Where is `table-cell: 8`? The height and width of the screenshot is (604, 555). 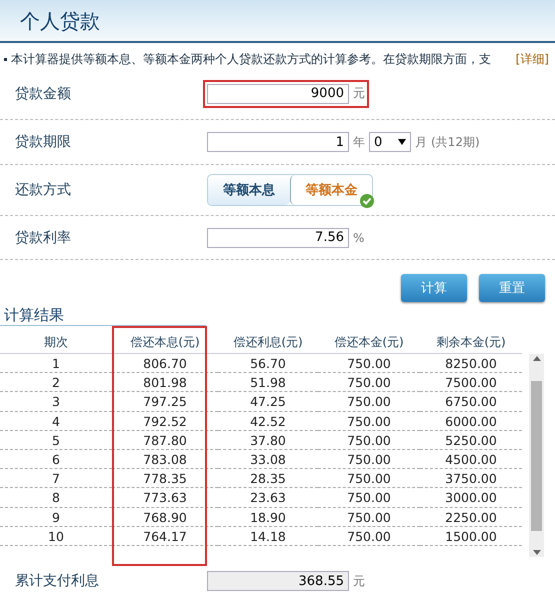 table-cell: 8 is located at coordinates (56, 498).